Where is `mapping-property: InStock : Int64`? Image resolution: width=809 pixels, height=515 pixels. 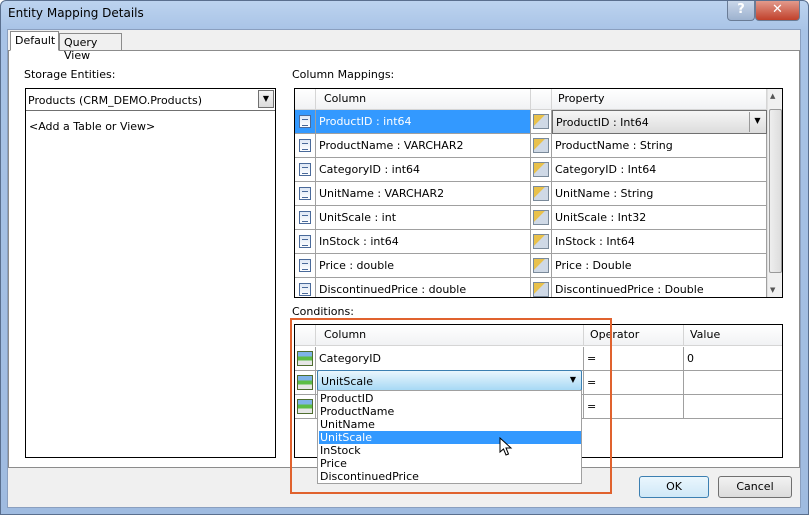
mapping-property: InStock : Int64 is located at coordinates (659, 242).